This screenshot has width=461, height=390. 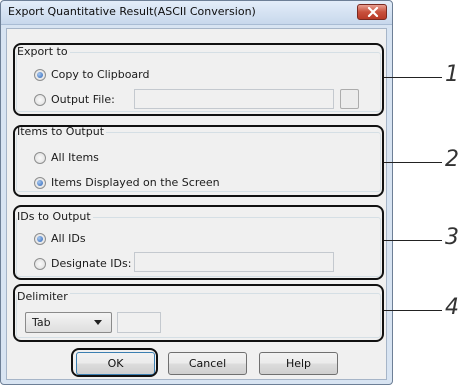 What do you see at coordinates (114, 362) in the screenshot?
I see `ok-callout-box` at bounding box center [114, 362].